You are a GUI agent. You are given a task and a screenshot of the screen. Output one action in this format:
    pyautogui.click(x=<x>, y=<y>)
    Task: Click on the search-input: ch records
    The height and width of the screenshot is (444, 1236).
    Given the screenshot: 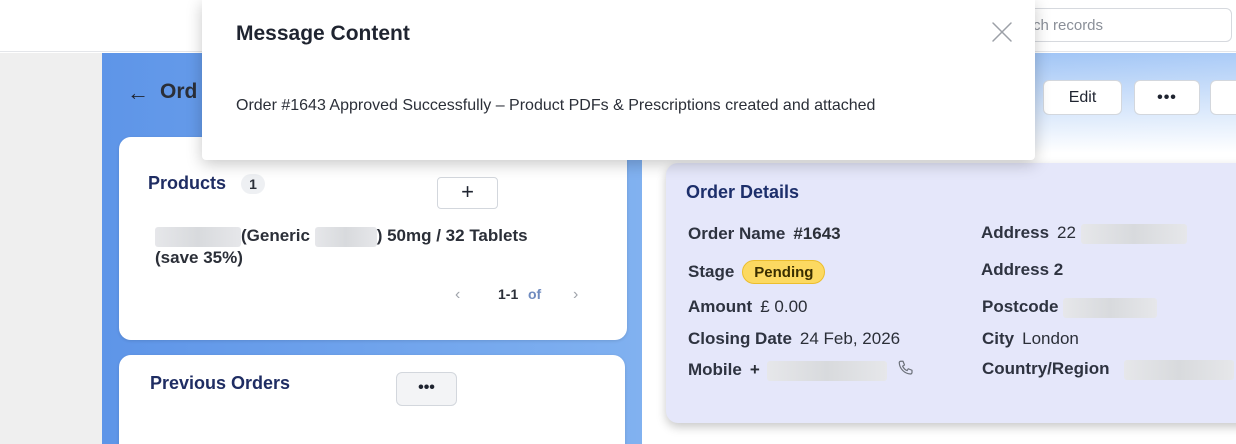 What is the action you would take?
    pyautogui.click(x=1121, y=25)
    